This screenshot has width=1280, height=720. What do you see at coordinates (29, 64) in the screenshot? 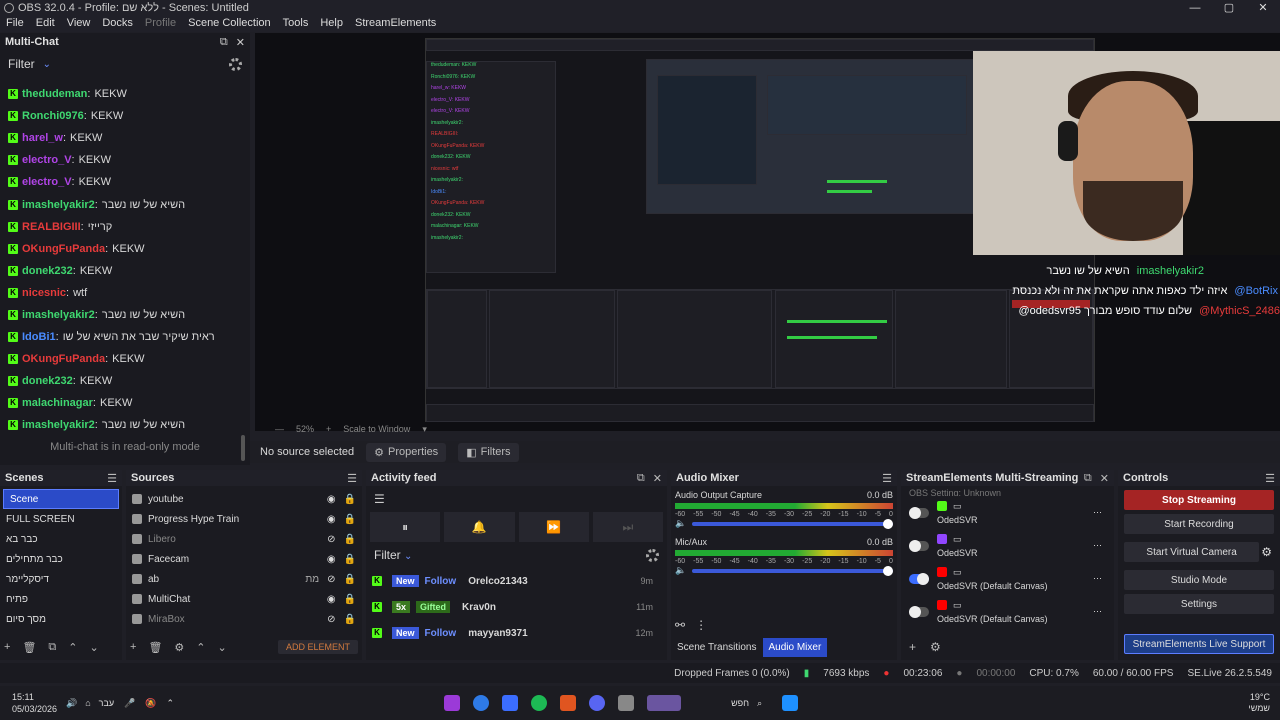
I see `filter-dropdown: Filter ⌄` at bounding box center [29, 64].